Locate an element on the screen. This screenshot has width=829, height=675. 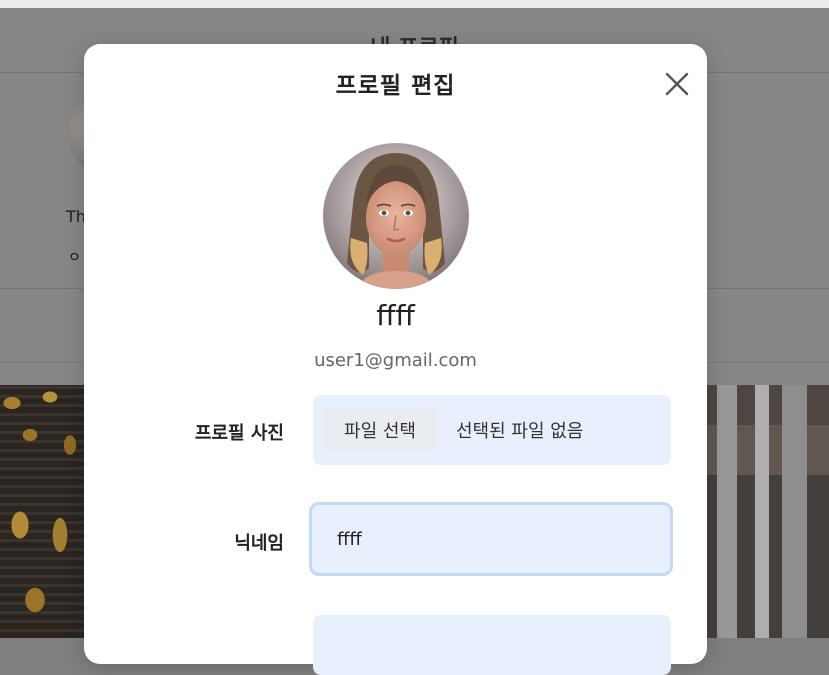
feed-photo-right is located at coordinates (768, 511).